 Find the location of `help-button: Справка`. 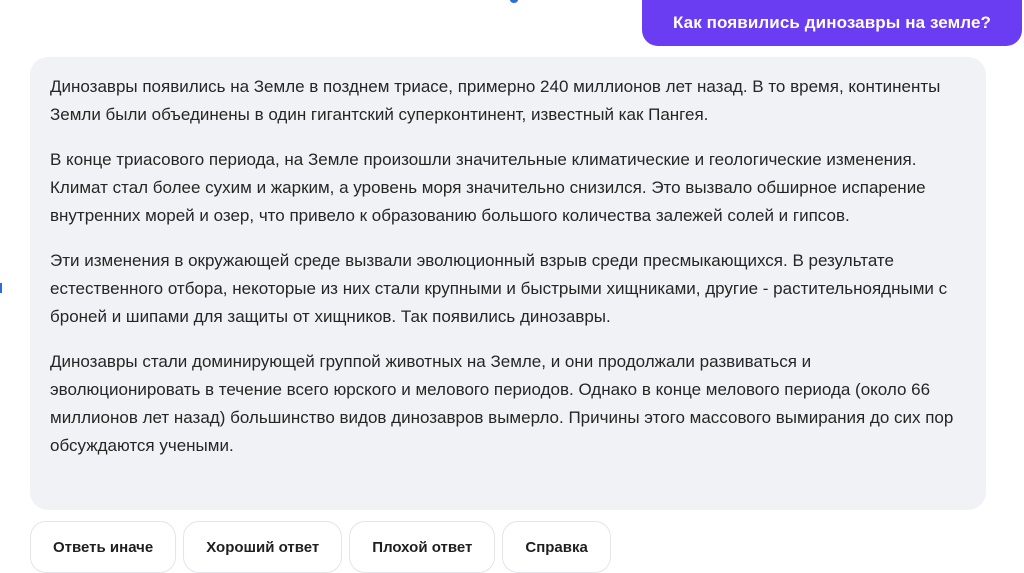

help-button: Справка is located at coordinates (556, 547).